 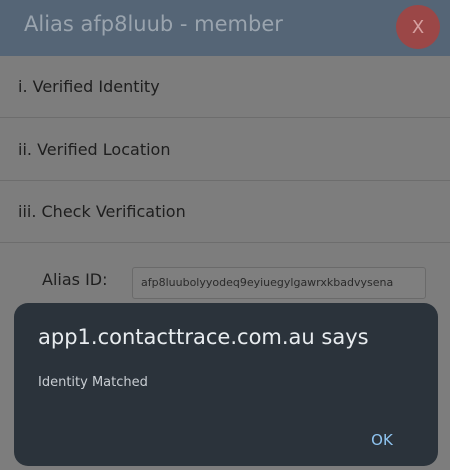 What do you see at coordinates (94, 149) in the screenshot?
I see `verified-location-label: ii. Verified Location` at bounding box center [94, 149].